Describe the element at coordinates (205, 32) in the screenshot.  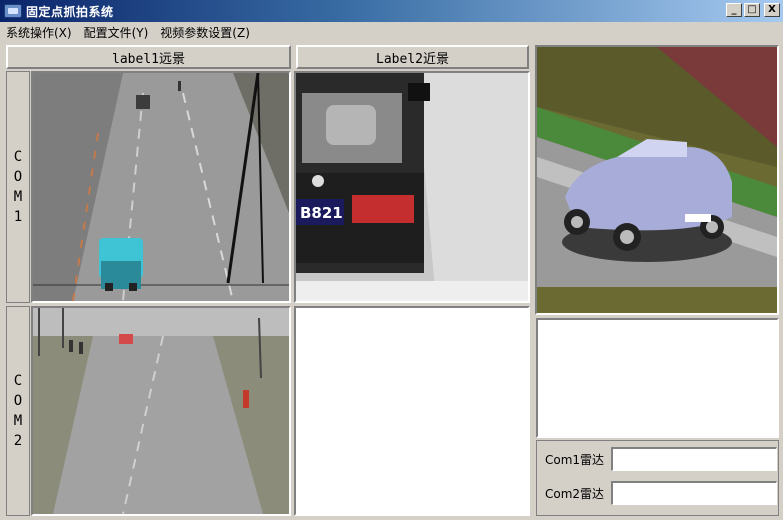
I see `menu-video-settings: 视频参数设置(Z)` at that location.